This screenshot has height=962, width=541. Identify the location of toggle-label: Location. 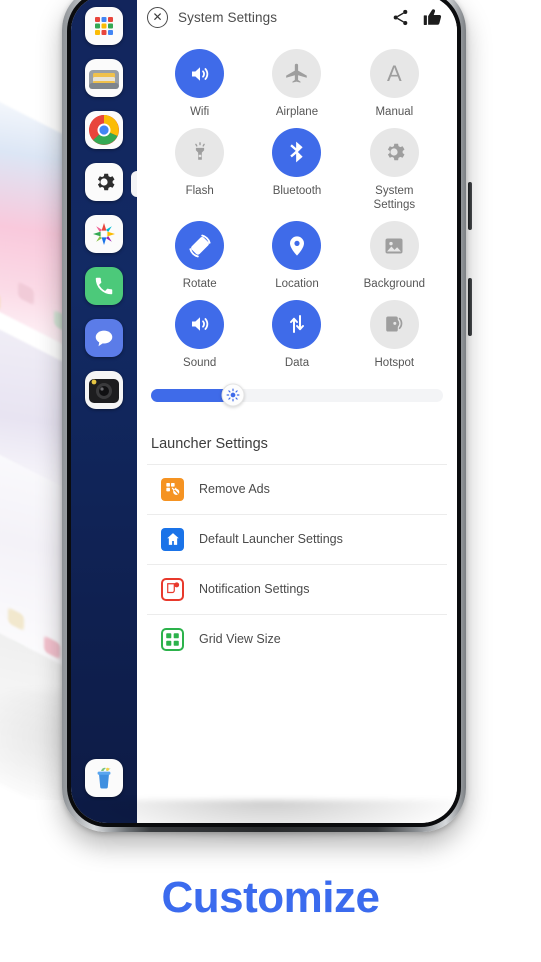
(297, 284).